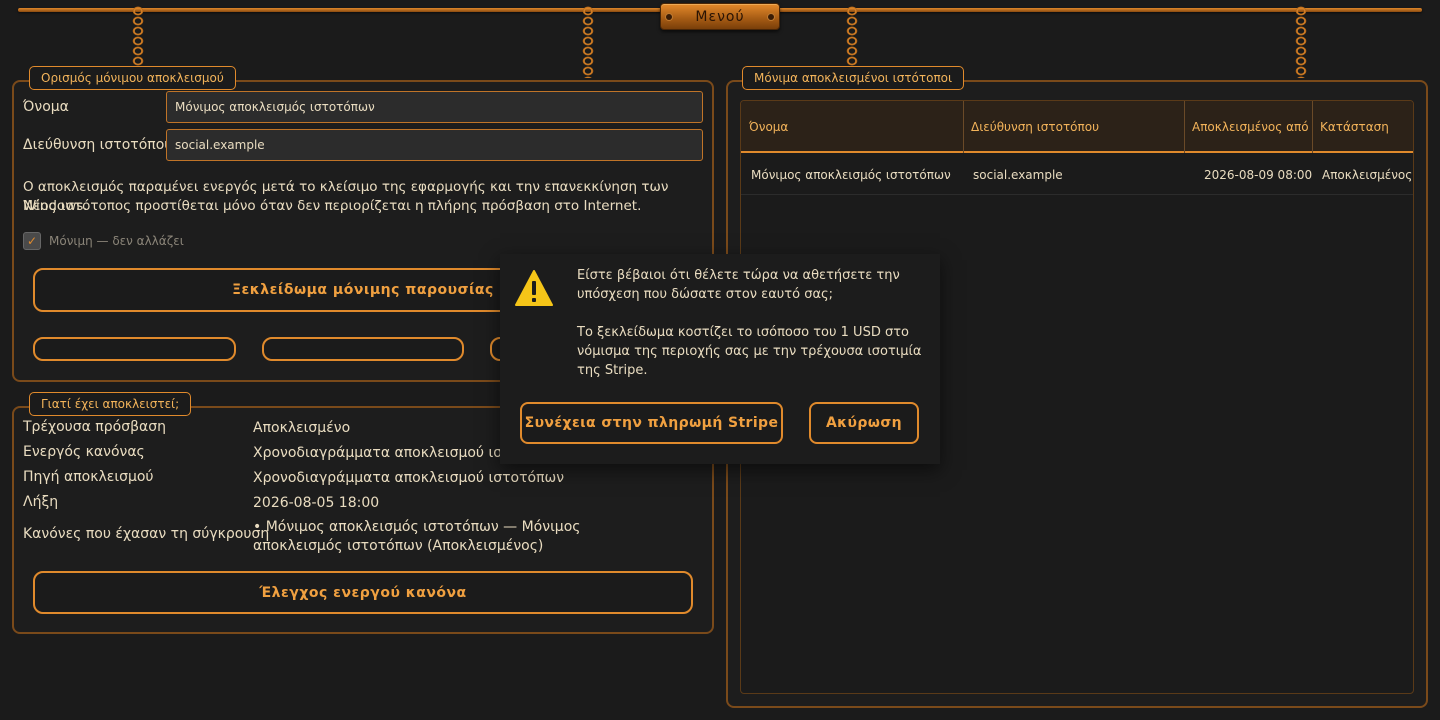 The image size is (1440, 720). Describe the element at coordinates (46, 107) in the screenshot. I see `name-label: Όνομα` at that location.